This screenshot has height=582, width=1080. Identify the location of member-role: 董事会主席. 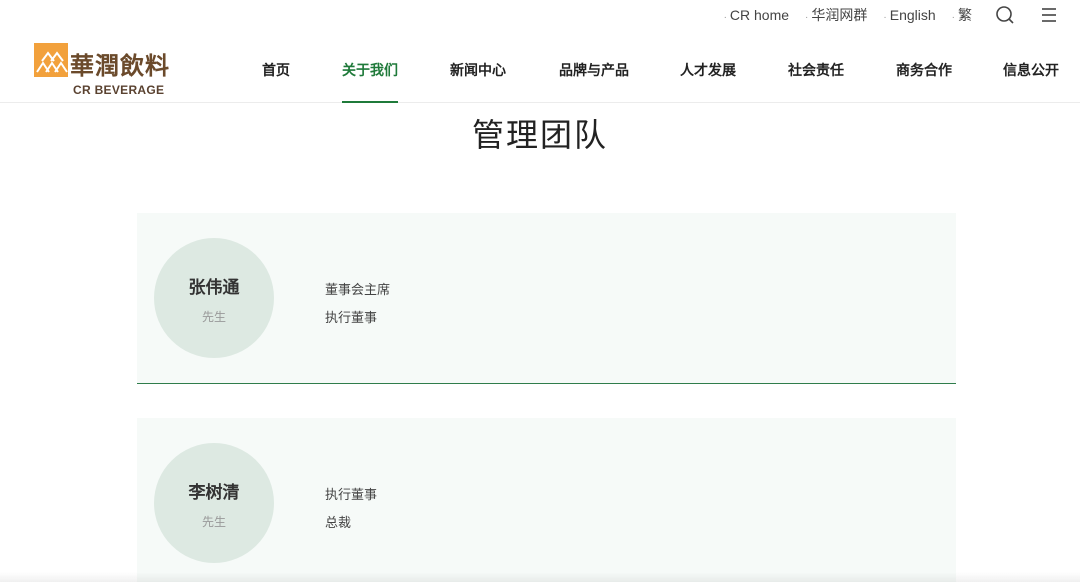
(358, 290).